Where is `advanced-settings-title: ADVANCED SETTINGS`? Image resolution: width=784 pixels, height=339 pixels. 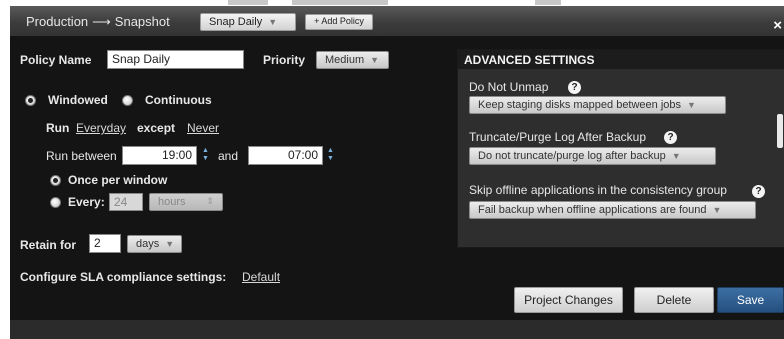
advanced-settings-title: ADVANCED SETTINGS is located at coordinates (621, 59).